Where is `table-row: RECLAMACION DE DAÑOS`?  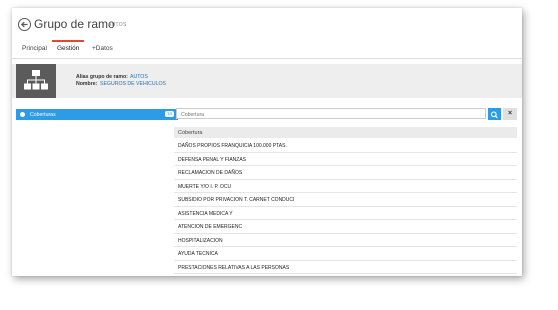
table-row: RECLAMACION DE DAÑOS is located at coordinates (345, 173).